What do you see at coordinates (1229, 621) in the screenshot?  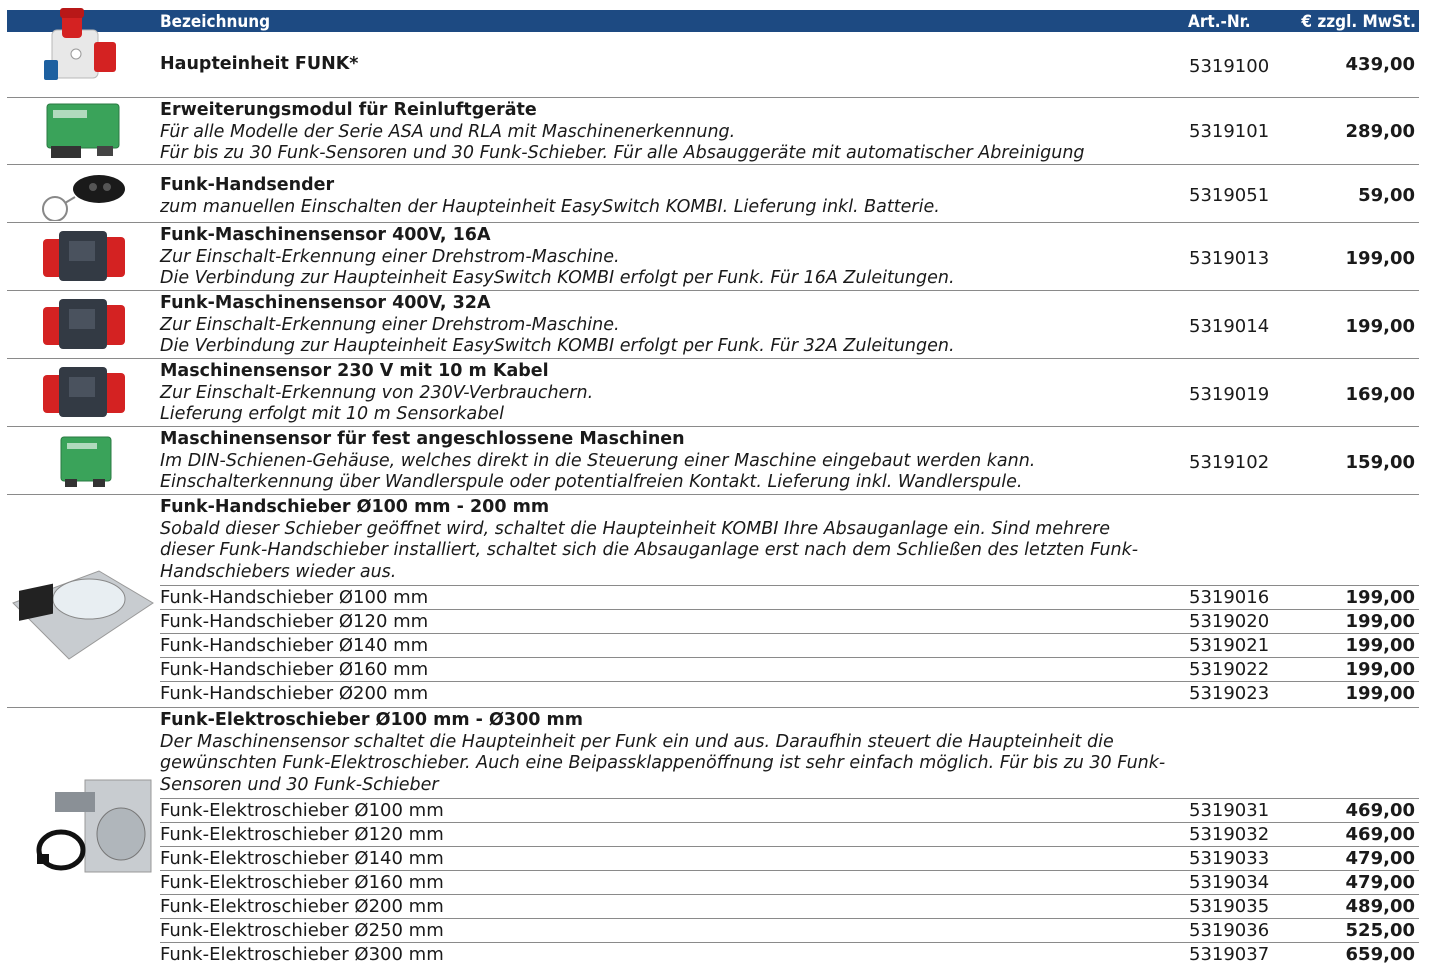 I see `variant-art-nr: 5319020` at bounding box center [1229, 621].